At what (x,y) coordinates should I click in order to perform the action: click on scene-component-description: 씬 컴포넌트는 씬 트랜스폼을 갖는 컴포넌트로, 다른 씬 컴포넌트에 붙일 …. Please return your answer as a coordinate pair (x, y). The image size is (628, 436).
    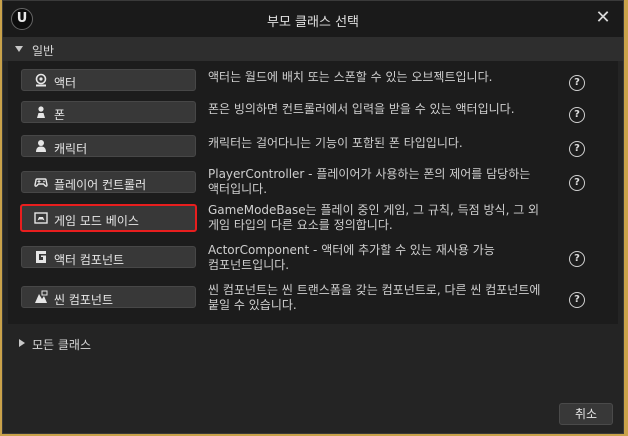
    Looking at the image, I should click on (385, 298).